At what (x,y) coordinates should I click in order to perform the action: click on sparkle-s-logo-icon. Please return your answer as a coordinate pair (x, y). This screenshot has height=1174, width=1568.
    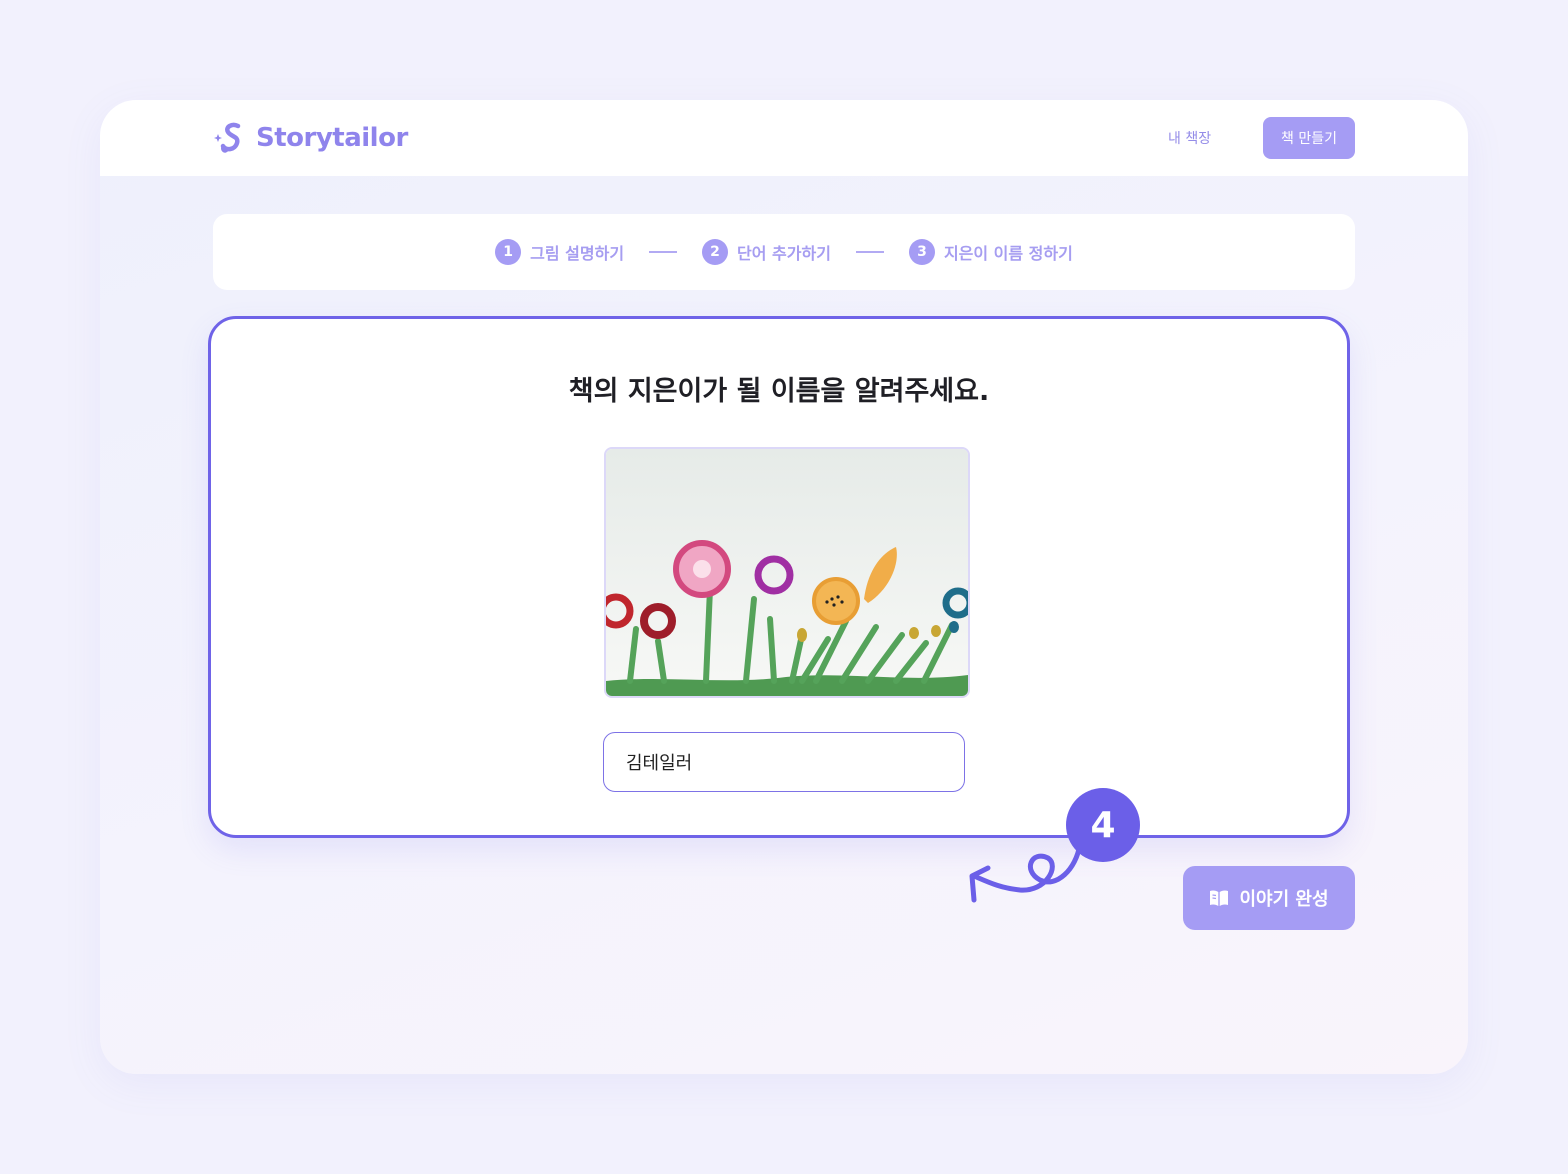
    Looking at the image, I should click on (227, 137).